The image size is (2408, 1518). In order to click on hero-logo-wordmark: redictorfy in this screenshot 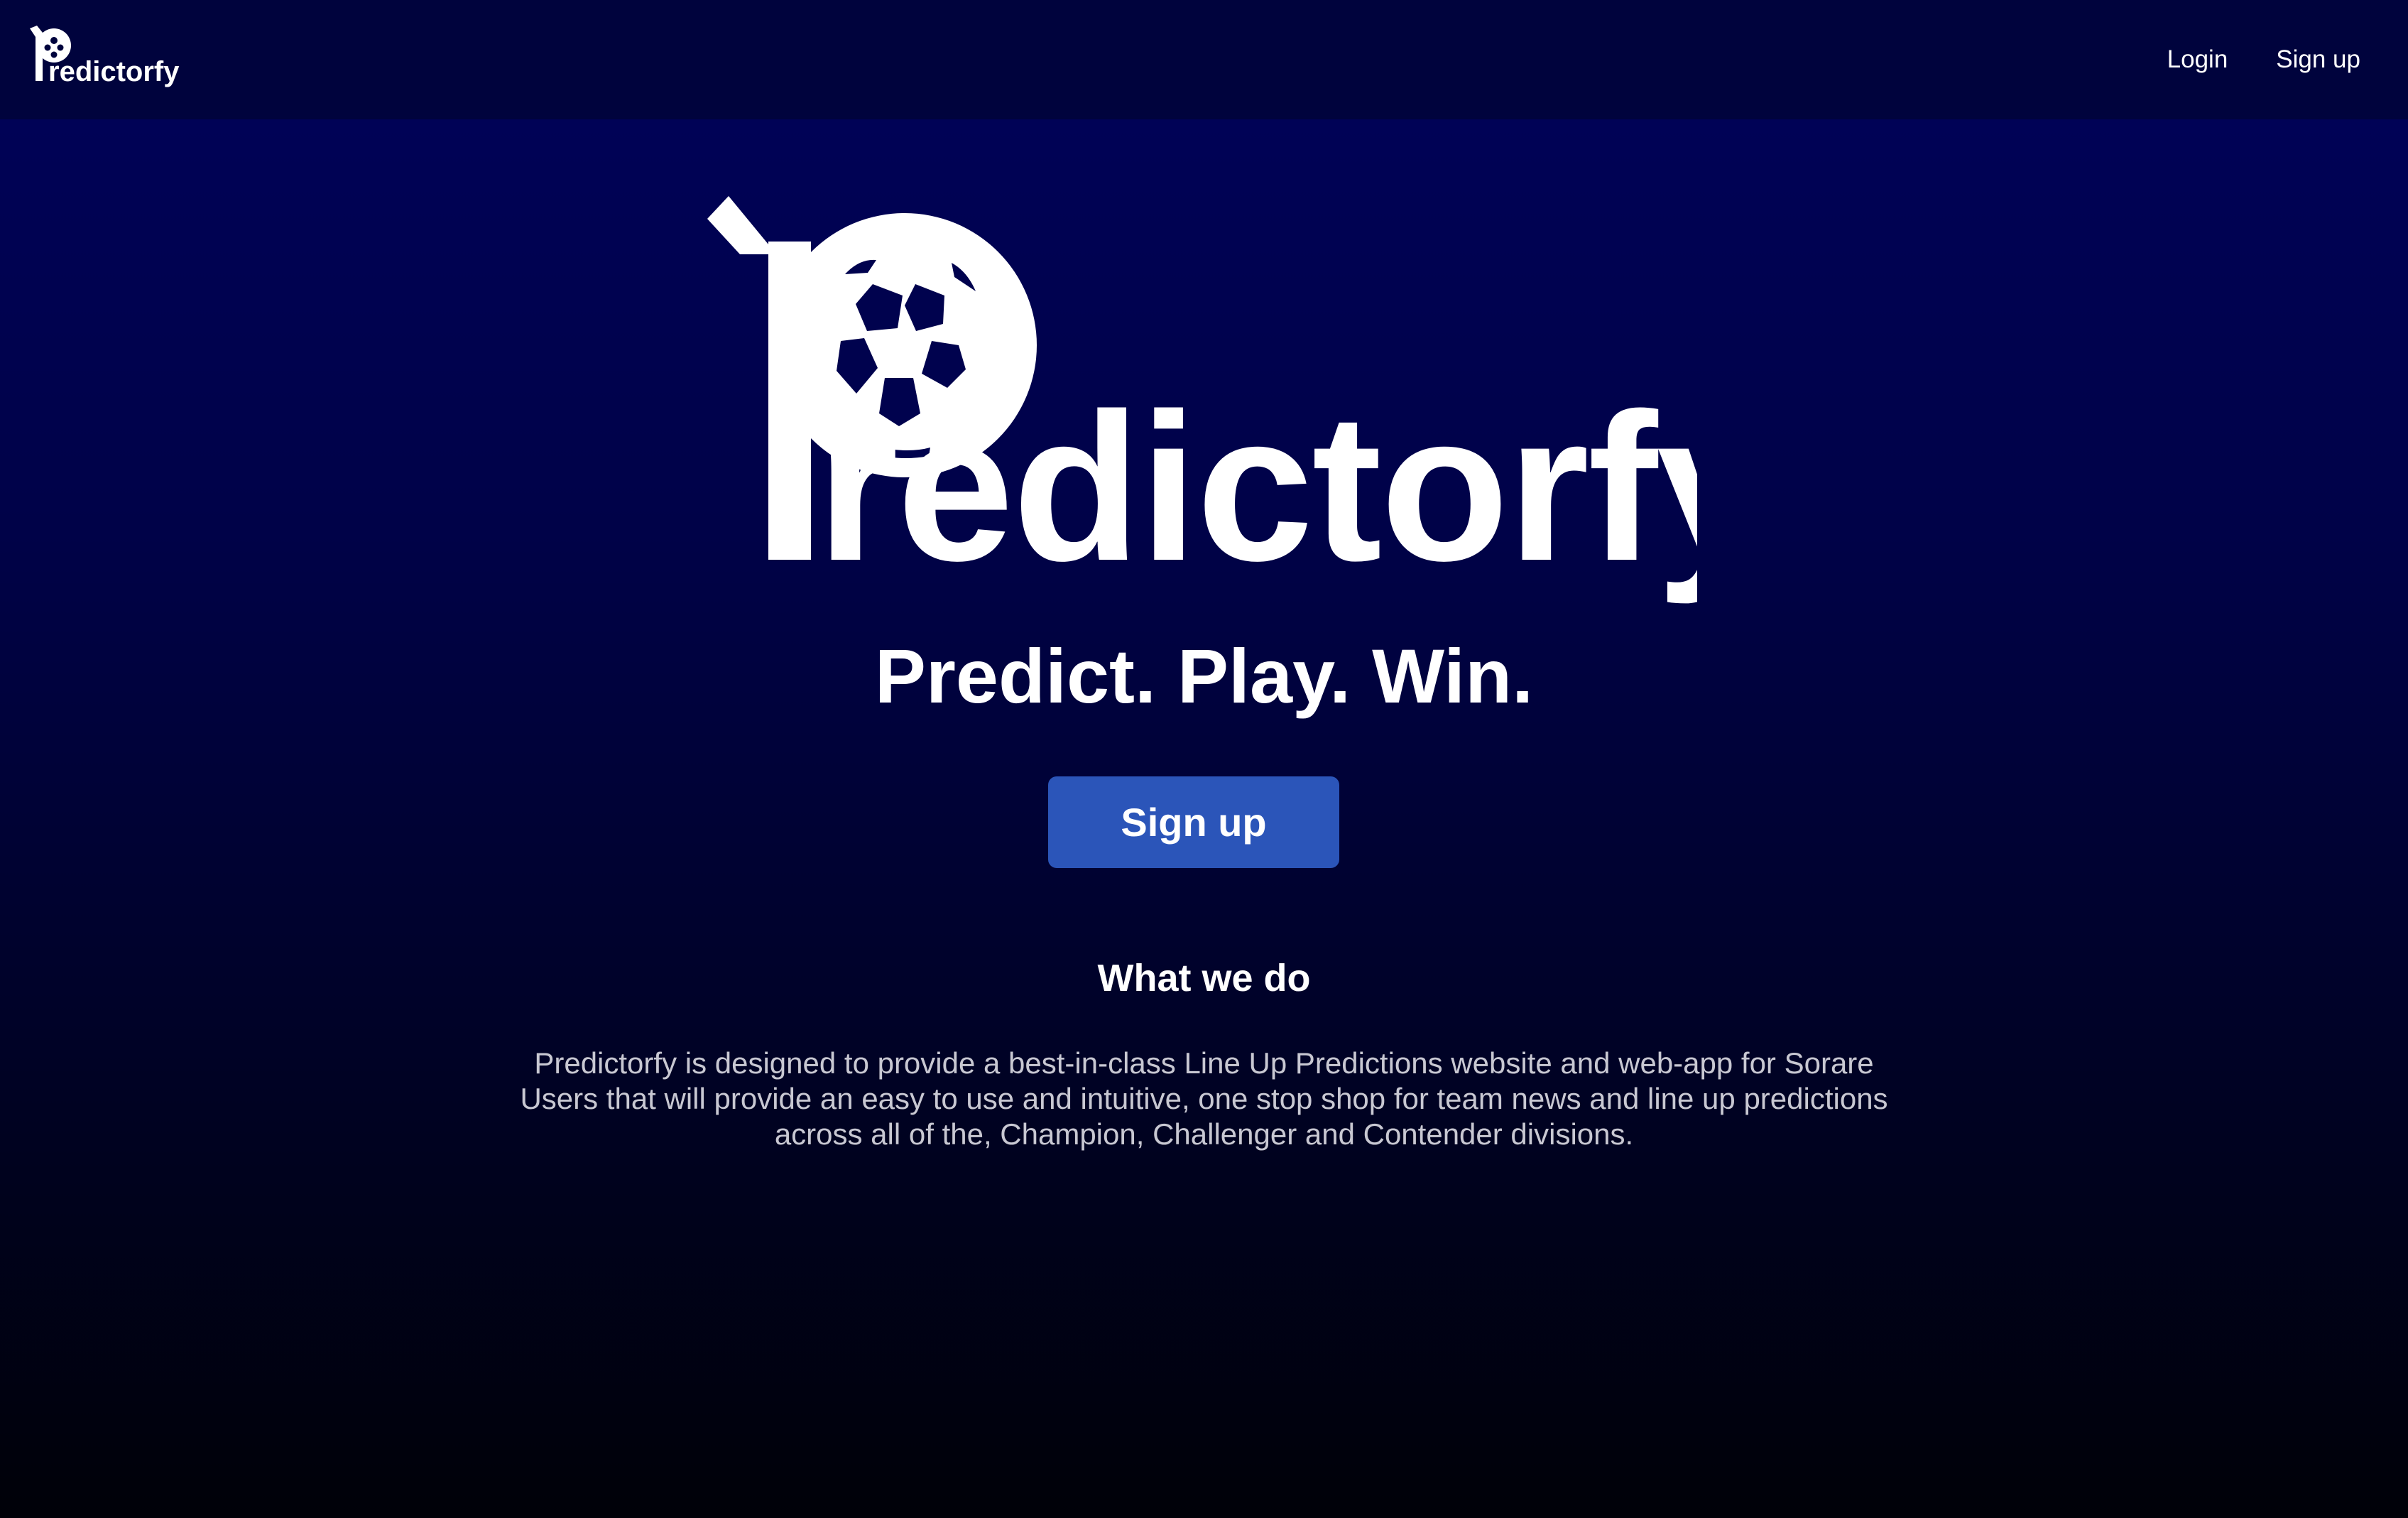, I will do `click(1257, 486)`.